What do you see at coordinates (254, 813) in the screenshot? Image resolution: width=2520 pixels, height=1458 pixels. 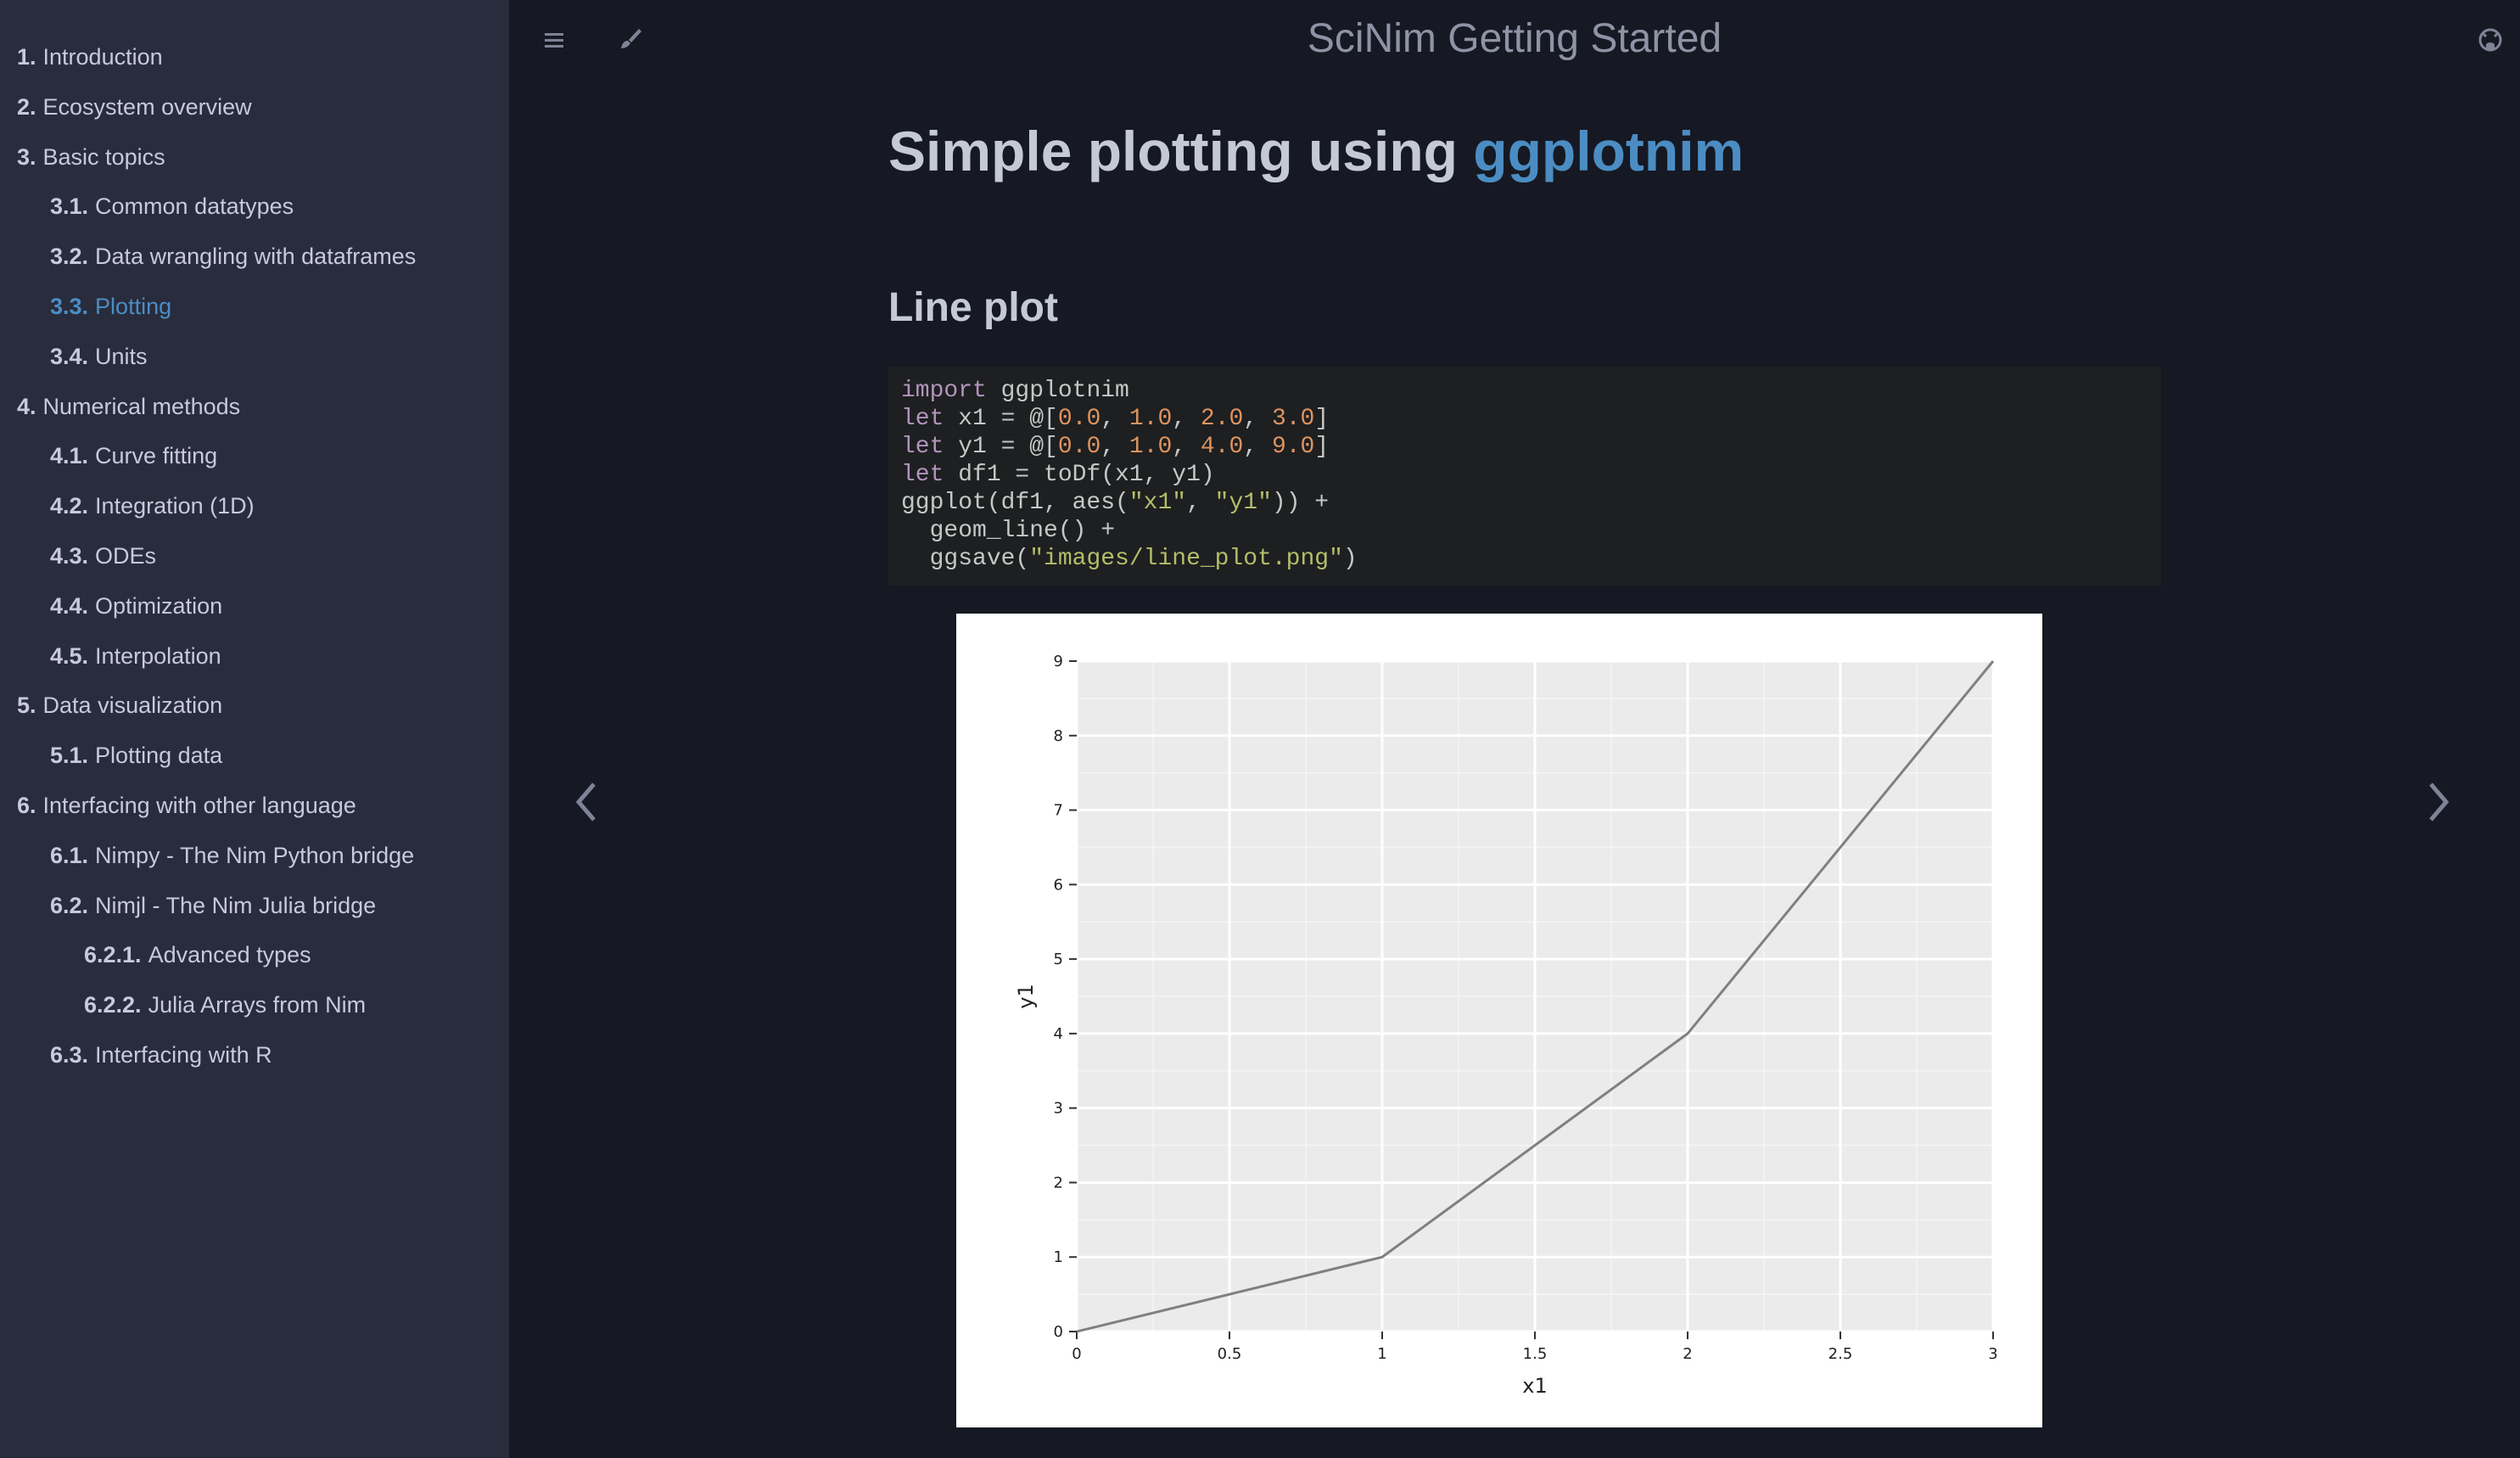 I see `sidebar-item-interfacing: 6. Interfacing with other language` at bounding box center [254, 813].